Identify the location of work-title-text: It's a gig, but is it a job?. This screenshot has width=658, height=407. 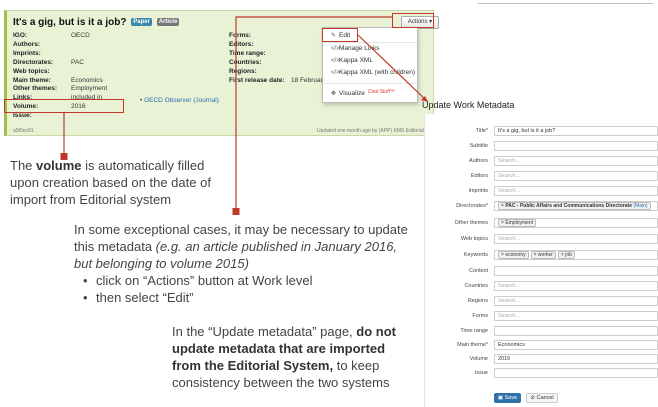
(70, 22).